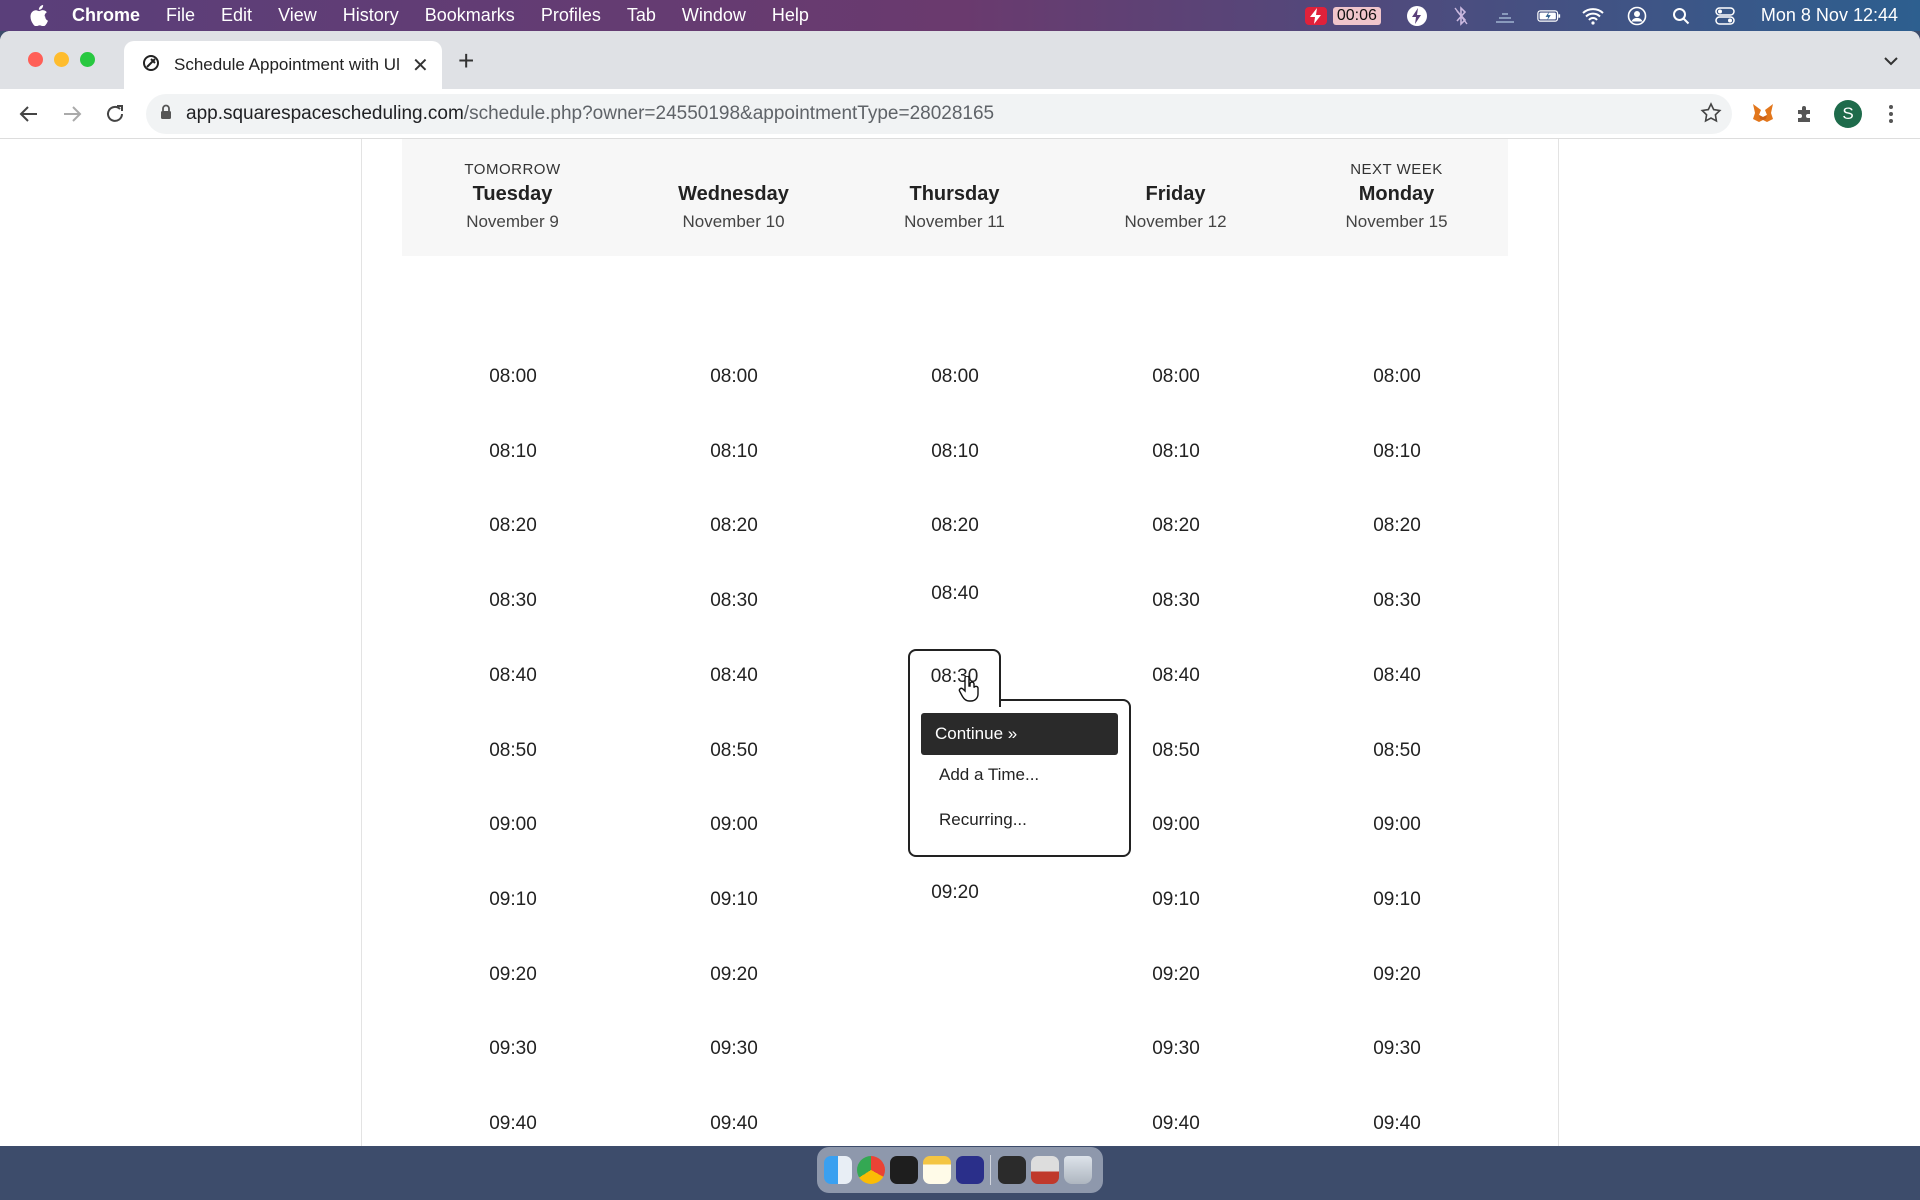 The width and height of the screenshot is (1920, 1200). What do you see at coordinates (513, 900) in the screenshot?
I see `time-slot-tuesday-7: 09:10` at bounding box center [513, 900].